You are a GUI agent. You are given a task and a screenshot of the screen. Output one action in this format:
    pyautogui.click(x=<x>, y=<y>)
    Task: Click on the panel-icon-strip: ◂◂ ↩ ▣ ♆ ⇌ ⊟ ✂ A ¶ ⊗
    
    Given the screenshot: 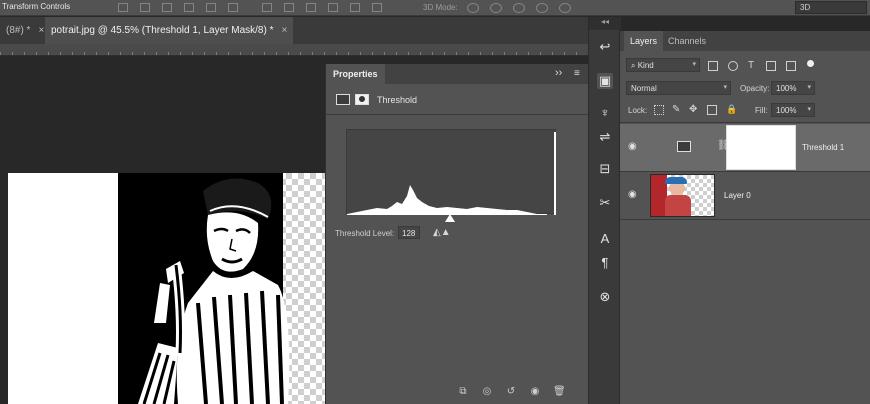 What is the action you would take?
    pyautogui.click(x=604, y=210)
    